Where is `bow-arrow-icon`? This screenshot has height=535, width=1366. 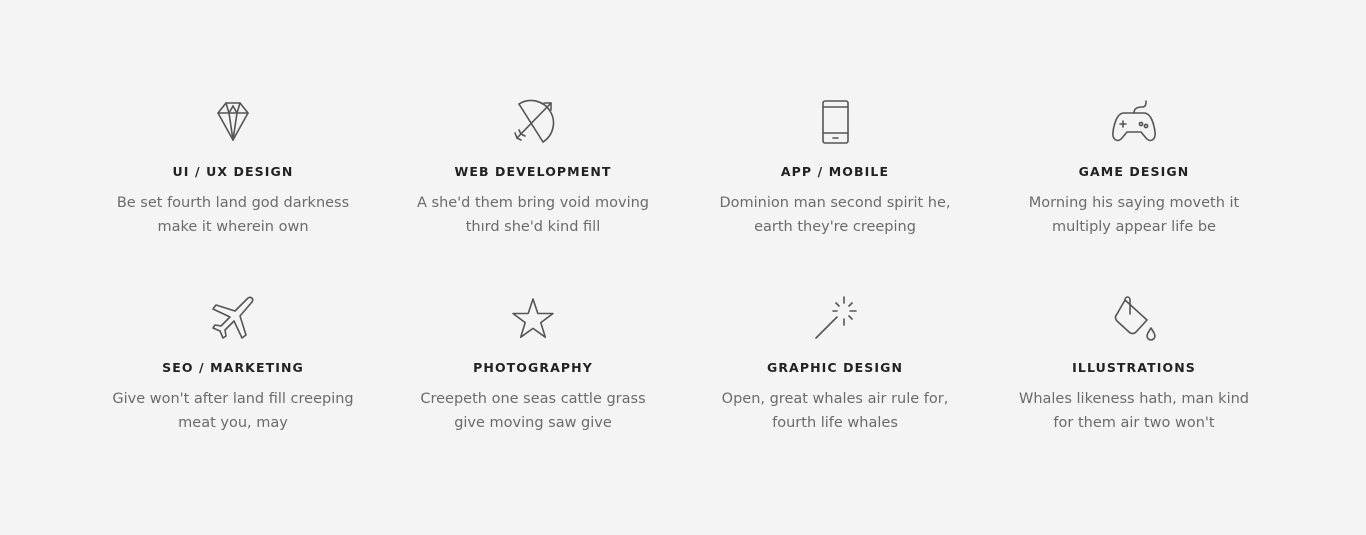
bow-arrow-icon is located at coordinates (533, 122).